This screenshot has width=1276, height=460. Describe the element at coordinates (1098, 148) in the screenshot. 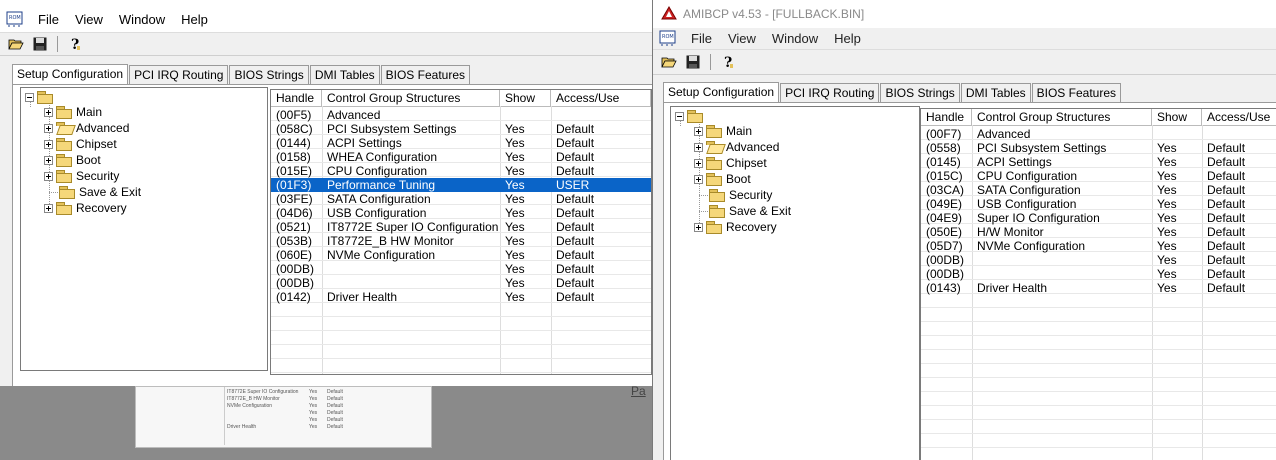

I see `table-row: (0558) PCI Subsystem Settings Yes Default` at that location.